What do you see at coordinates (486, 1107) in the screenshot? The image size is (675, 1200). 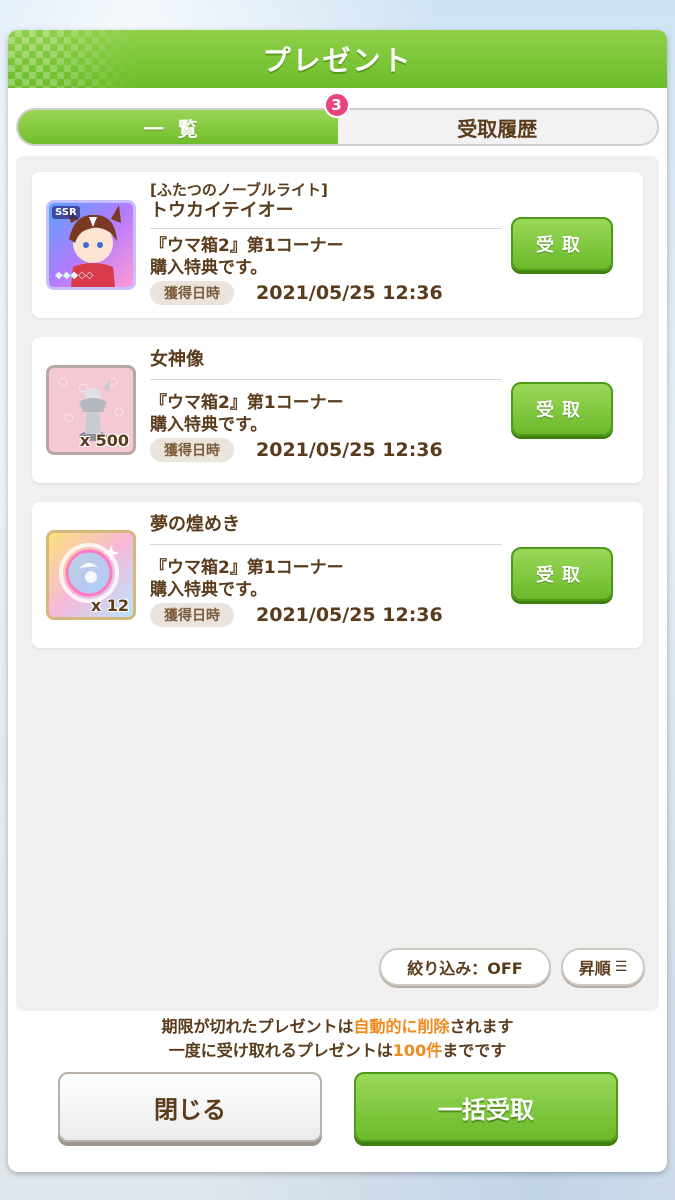 I see `claim-all-button: 一括受取` at bounding box center [486, 1107].